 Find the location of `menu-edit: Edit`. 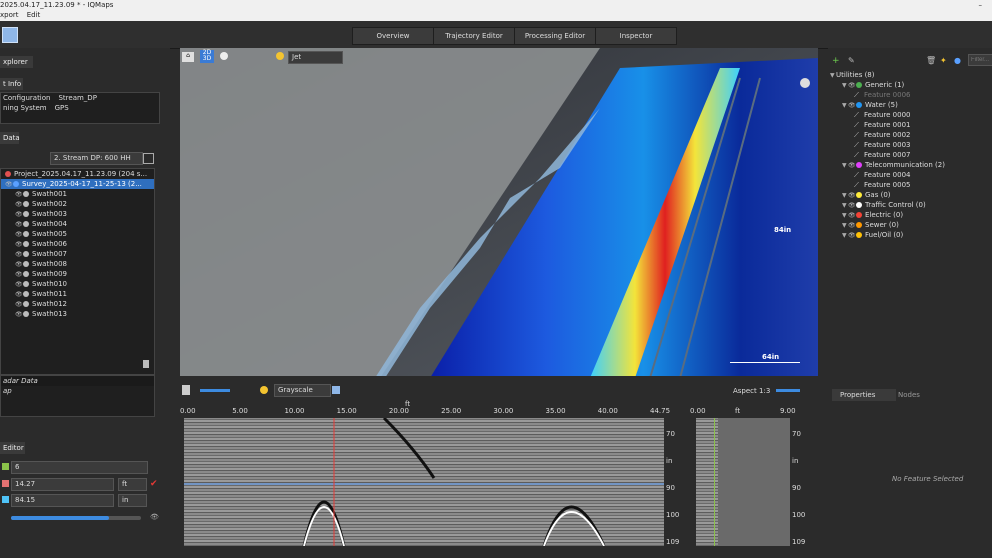

menu-edit: Edit is located at coordinates (34, 15).